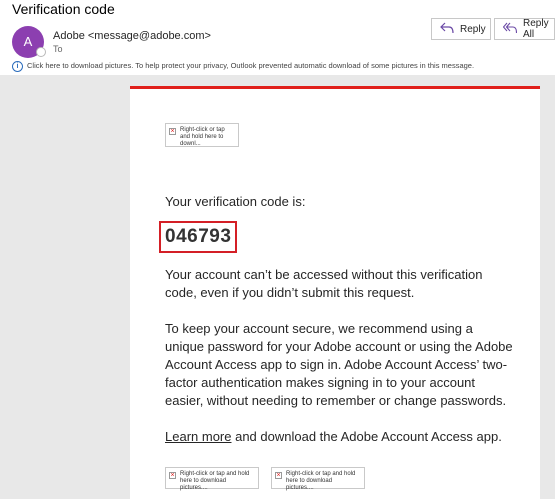 Image resolution: width=555 pixels, height=499 pixels. I want to click on reply-all-button: Reply All, so click(524, 29).